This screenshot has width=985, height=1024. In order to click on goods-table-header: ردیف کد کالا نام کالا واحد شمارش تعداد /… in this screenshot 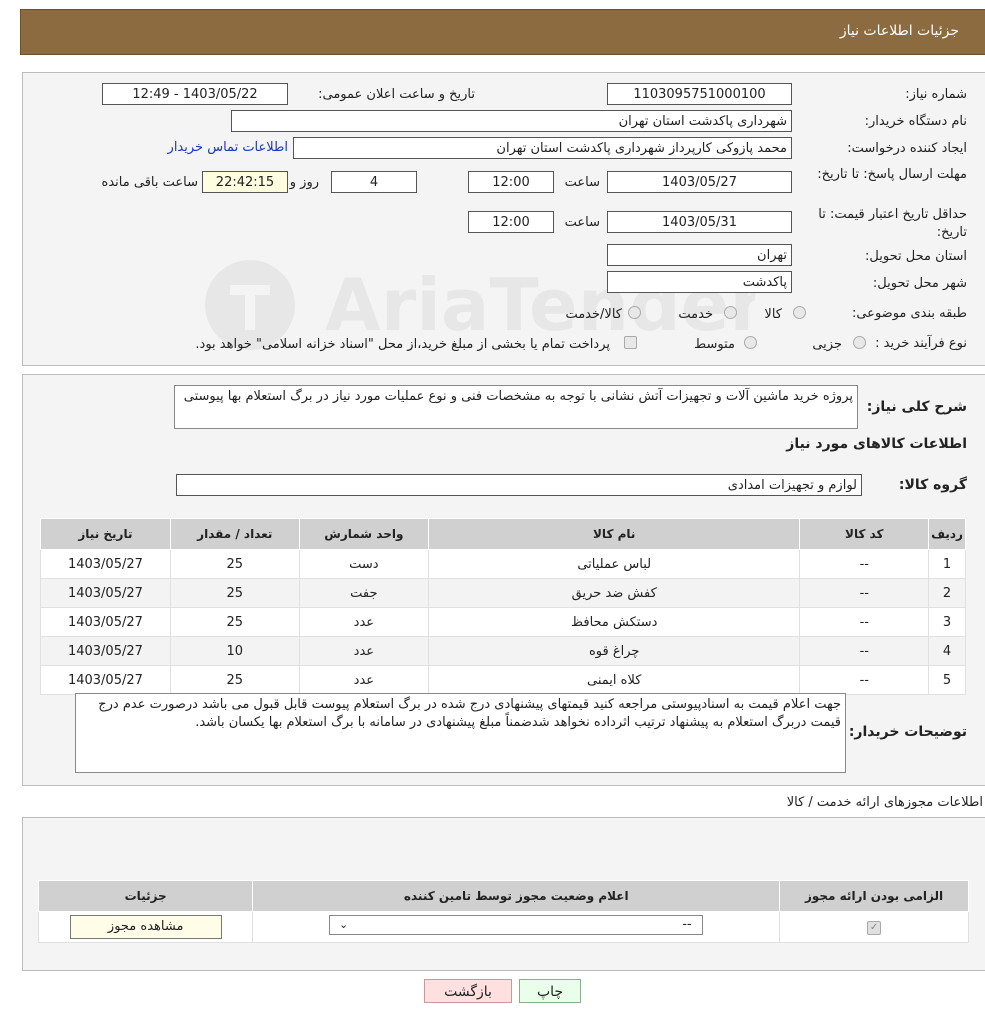, I will do `click(503, 534)`.